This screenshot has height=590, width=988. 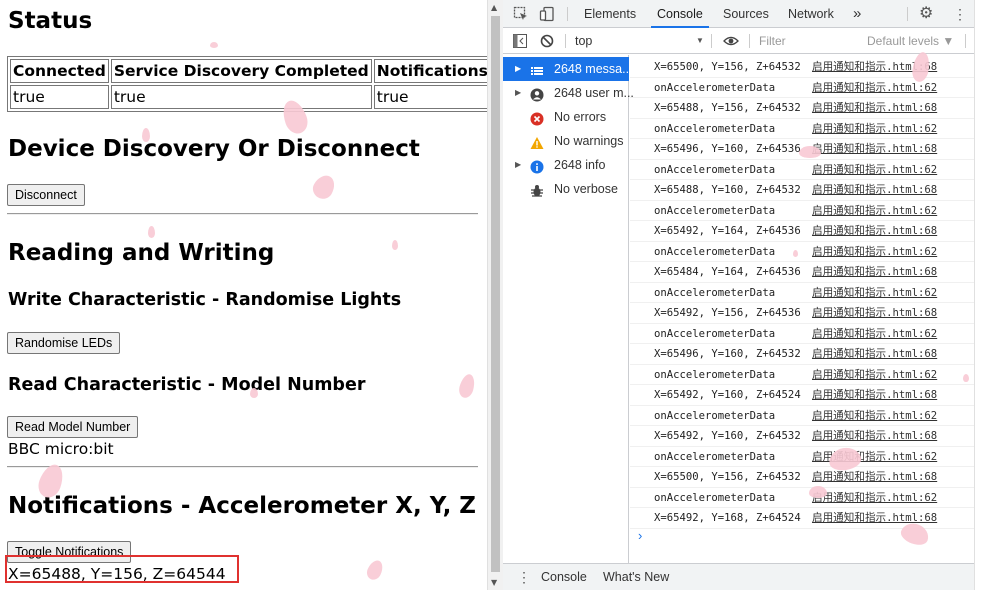 I want to click on info-icon, so click(x=537, y=166).